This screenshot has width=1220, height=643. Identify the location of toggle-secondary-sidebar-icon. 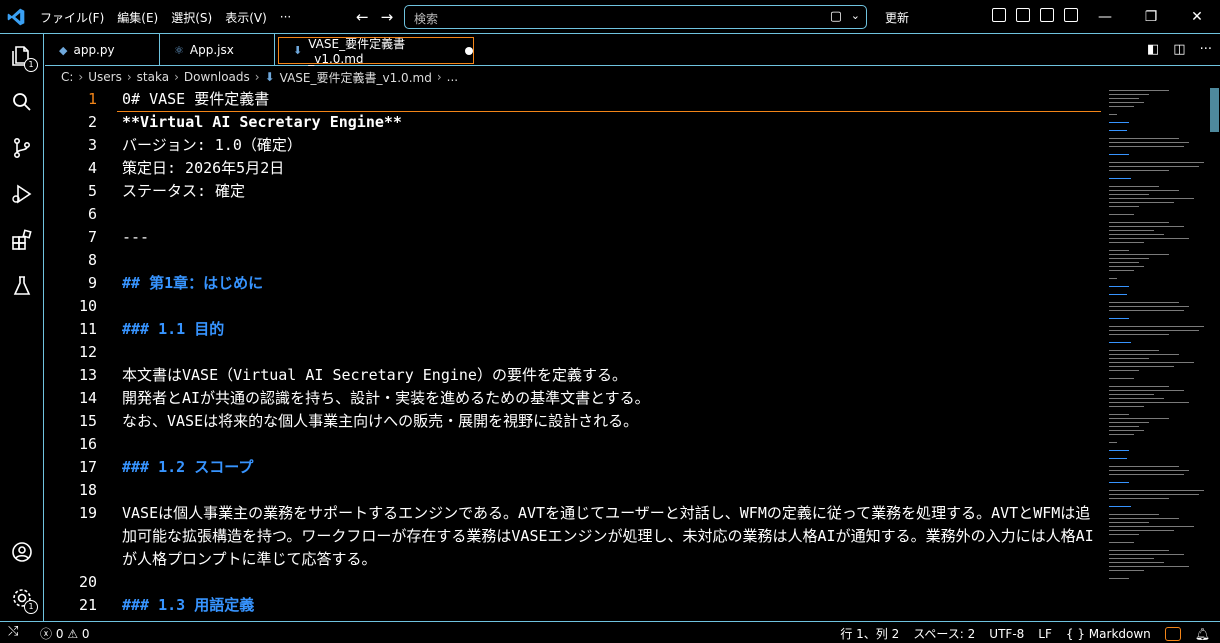
(1071, 15).